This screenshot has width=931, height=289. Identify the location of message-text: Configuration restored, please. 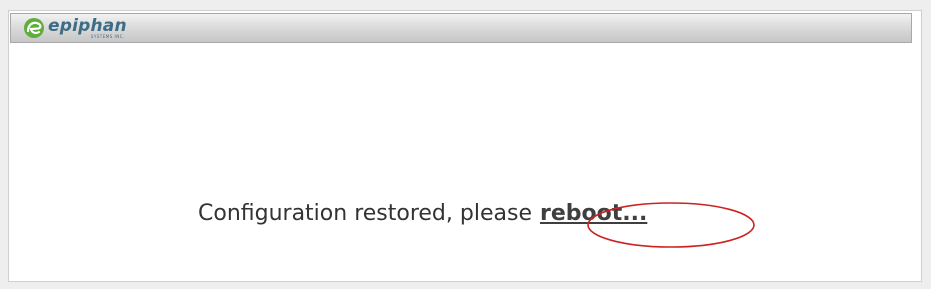
(365, 213).